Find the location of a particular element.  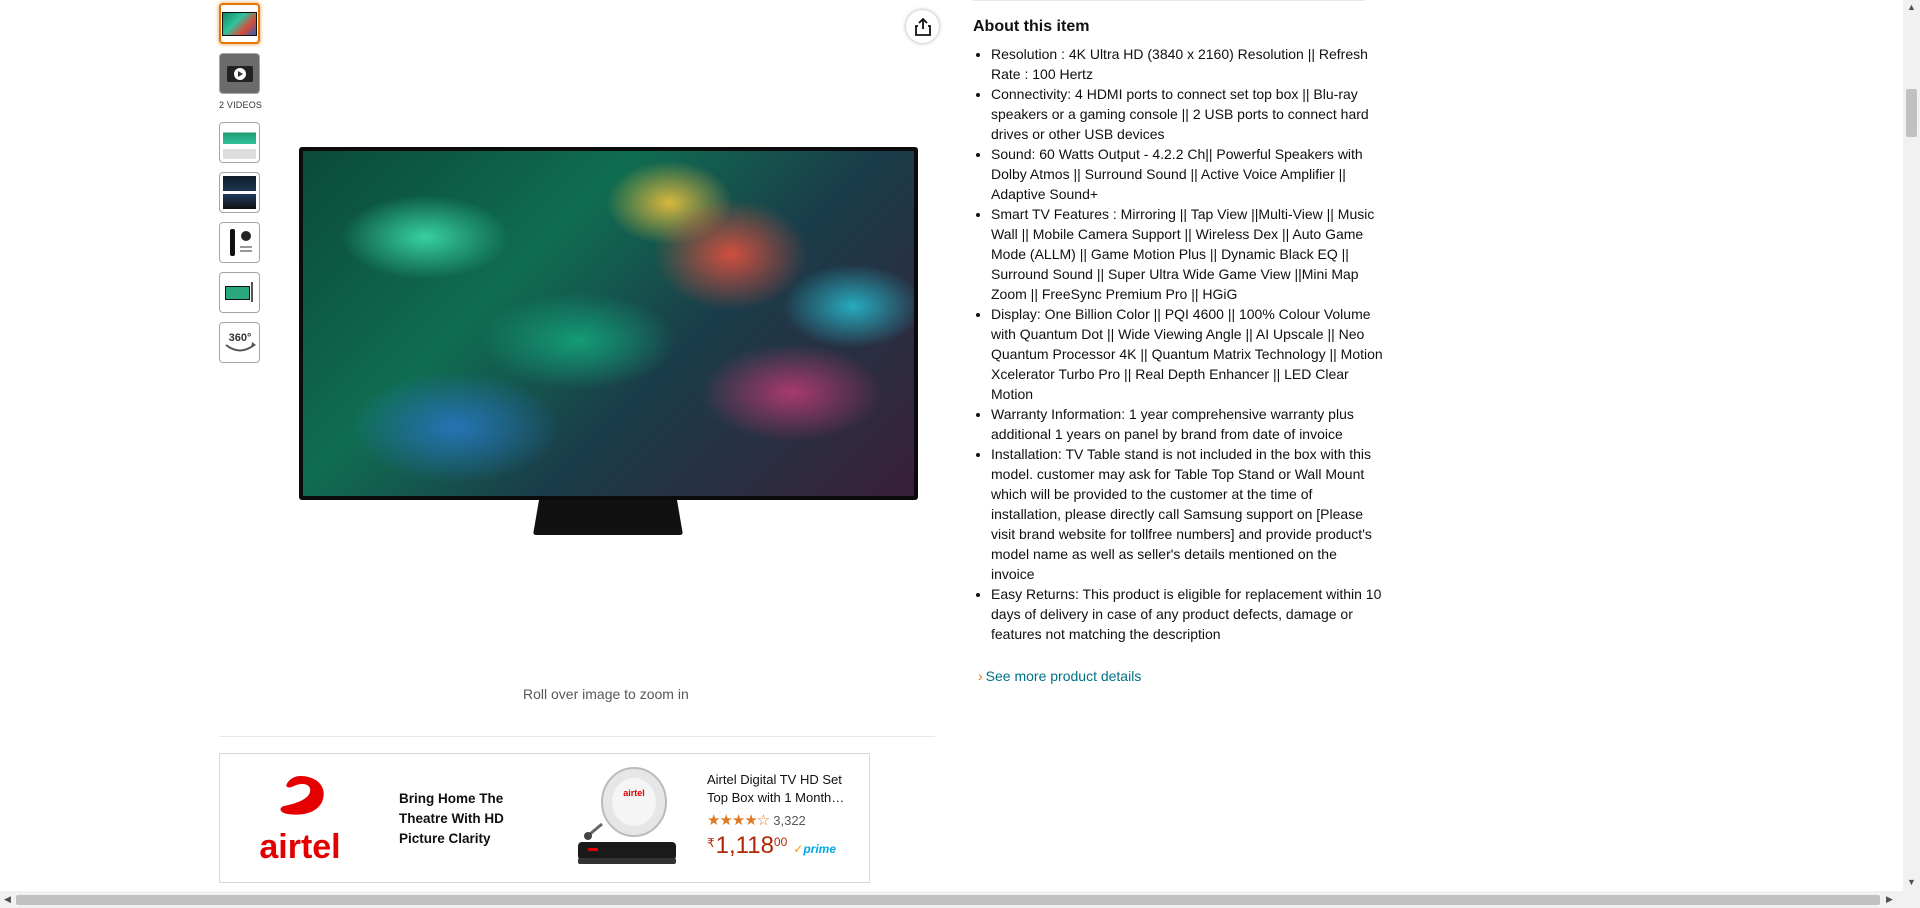

rating-count: 3,322 is located at coordinates (789, 820).